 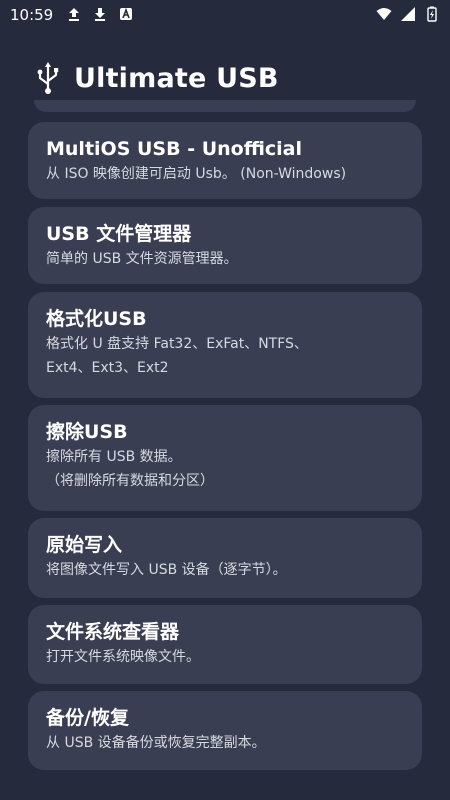 I want to click on status-notification-icons, so click(x=100, y=14).